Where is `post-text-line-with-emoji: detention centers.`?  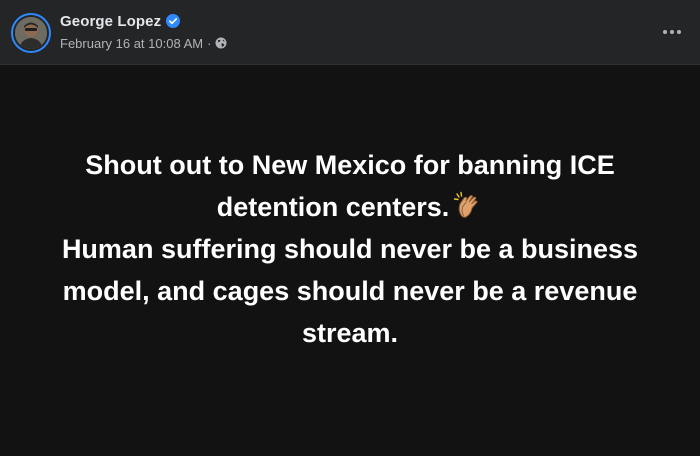
post-text-line-with-emoji: detention centers. is located at coordinates (350, 207).